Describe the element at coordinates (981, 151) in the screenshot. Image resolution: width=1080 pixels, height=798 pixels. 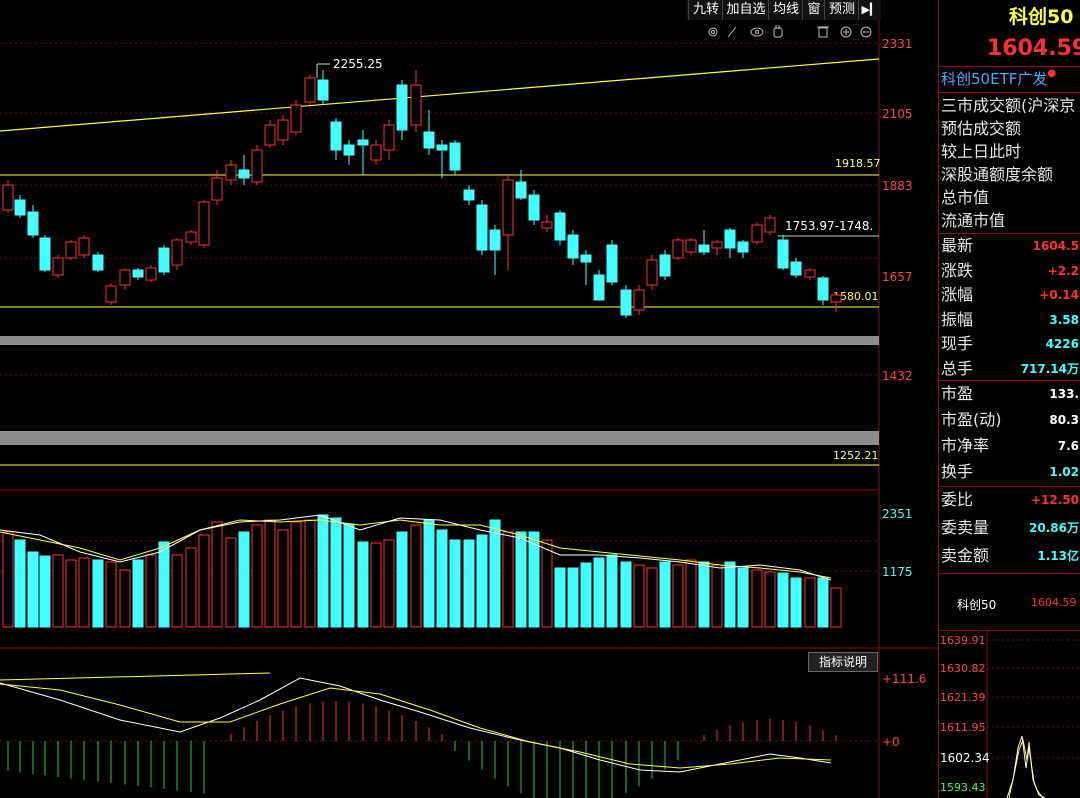
I see `info-label: 较上日此时` at that location.